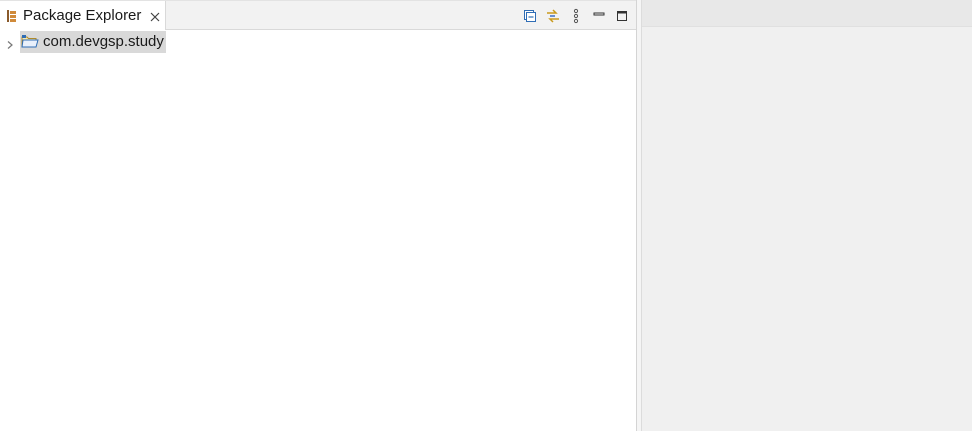 The width and height of the screenshot is (972, 431). I want to click on tab-label: Package Explorer, so click(82, 15).